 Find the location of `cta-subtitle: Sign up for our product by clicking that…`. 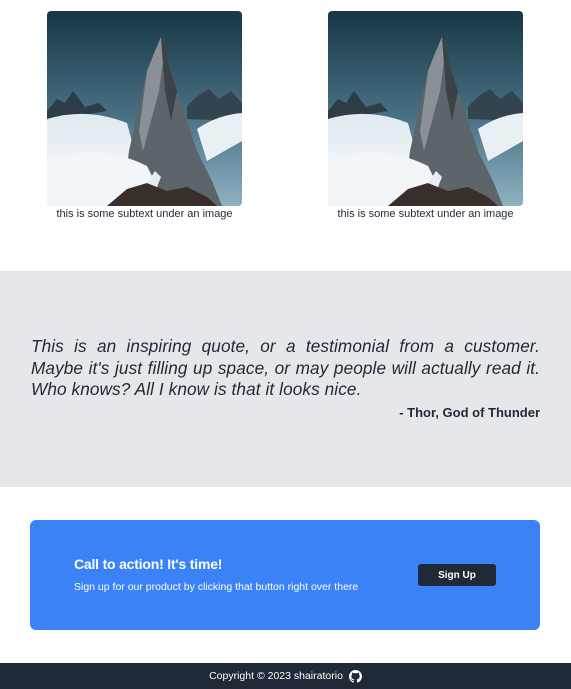

cta-subtitle: Sign up for our product by clicking that… is located at coordinates (216, 587).